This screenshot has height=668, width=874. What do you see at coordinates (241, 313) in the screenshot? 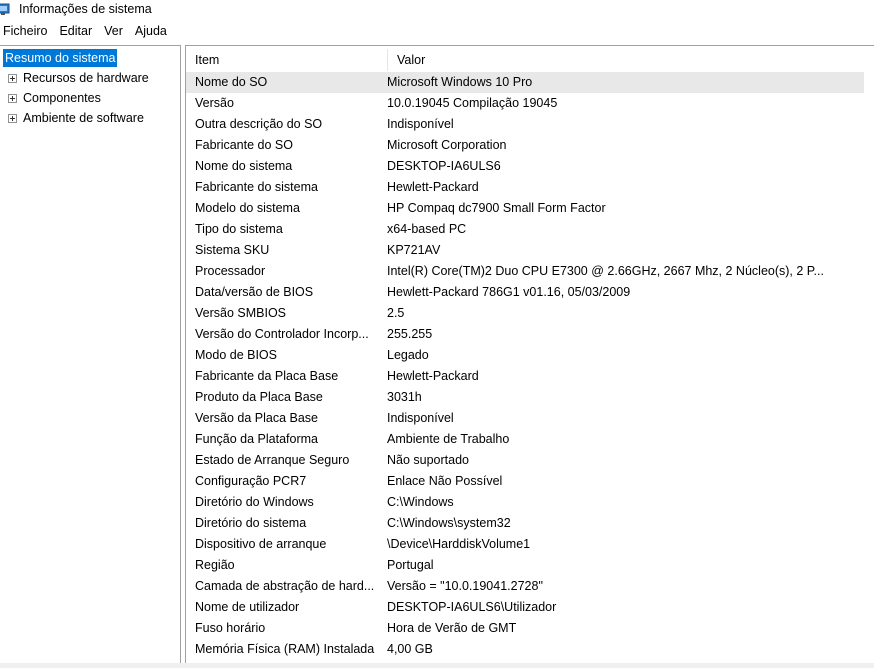
I see `row-item-cell: Versão SMBIOS` at bounding box center [241, 313].